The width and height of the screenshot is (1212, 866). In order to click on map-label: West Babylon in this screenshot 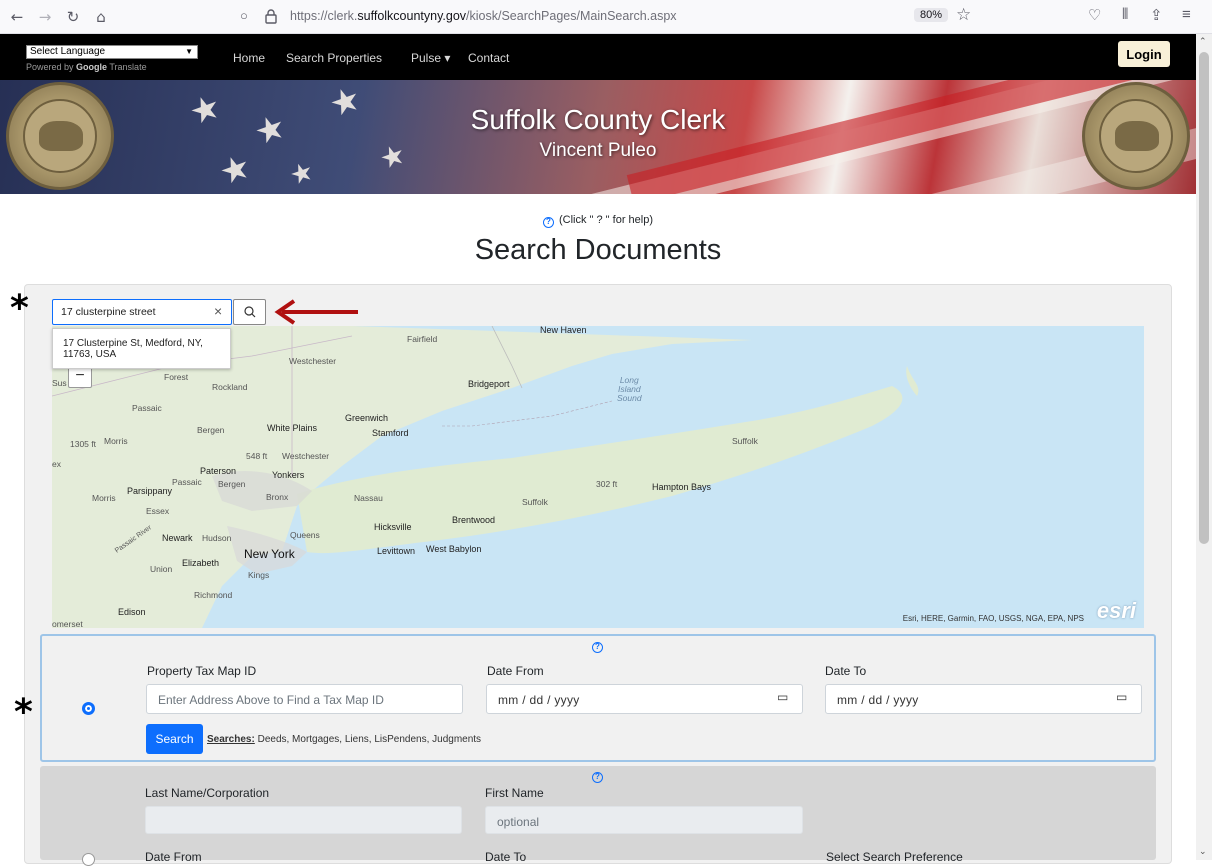, I will do `click(454, 549)`.